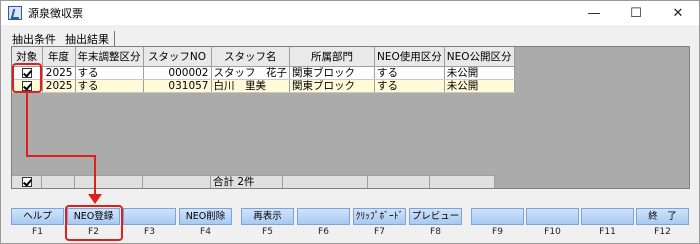  I want to click on fkey-label: F4, so click(205, 232).